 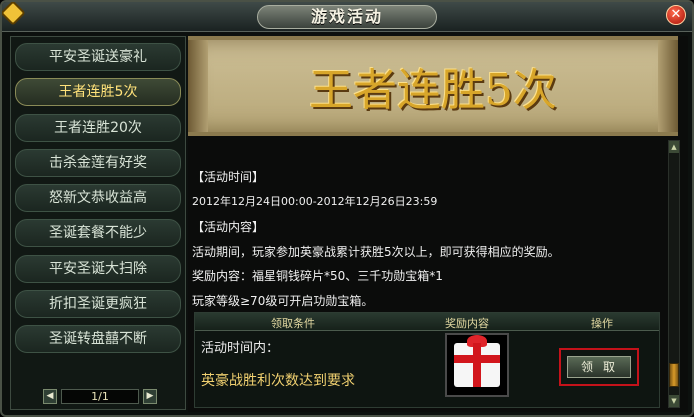 What do you see at coordinates (674, 274) in the screenshot?
I see `detail-scrollbar: ▲ ▼` at bounding box center [674, 274].